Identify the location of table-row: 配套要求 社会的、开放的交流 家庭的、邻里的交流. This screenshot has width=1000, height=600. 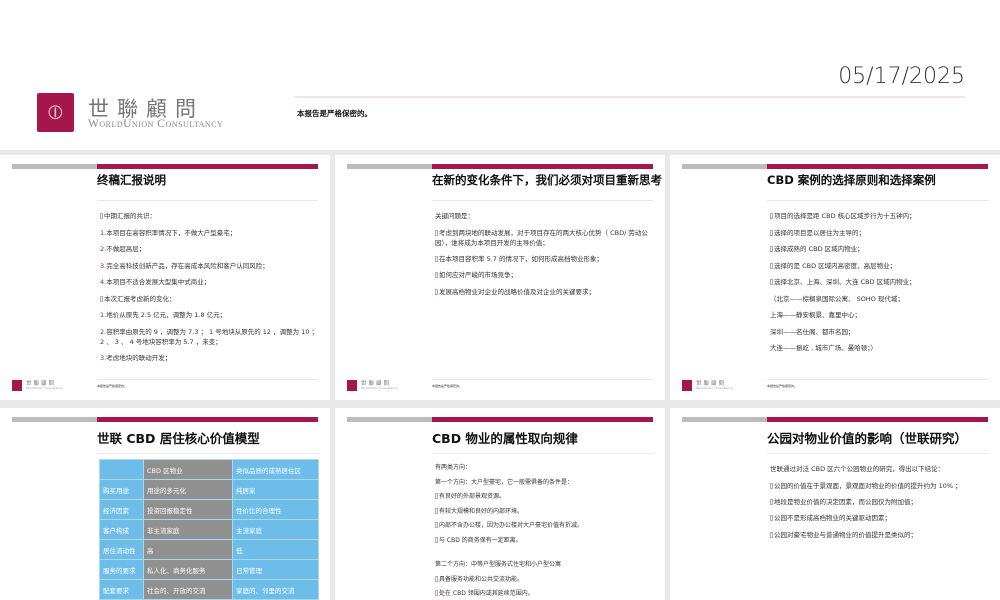
(209, 589).